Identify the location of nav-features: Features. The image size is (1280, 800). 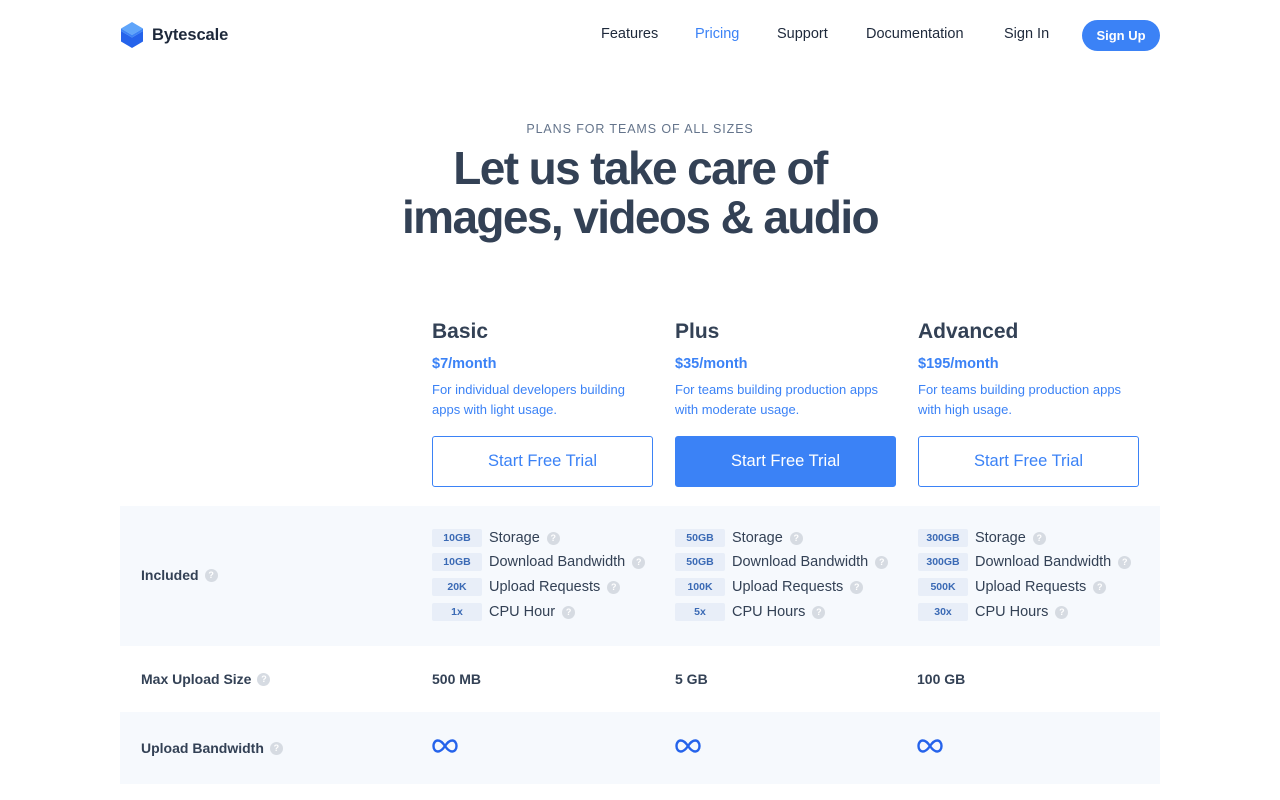
(629, 34).